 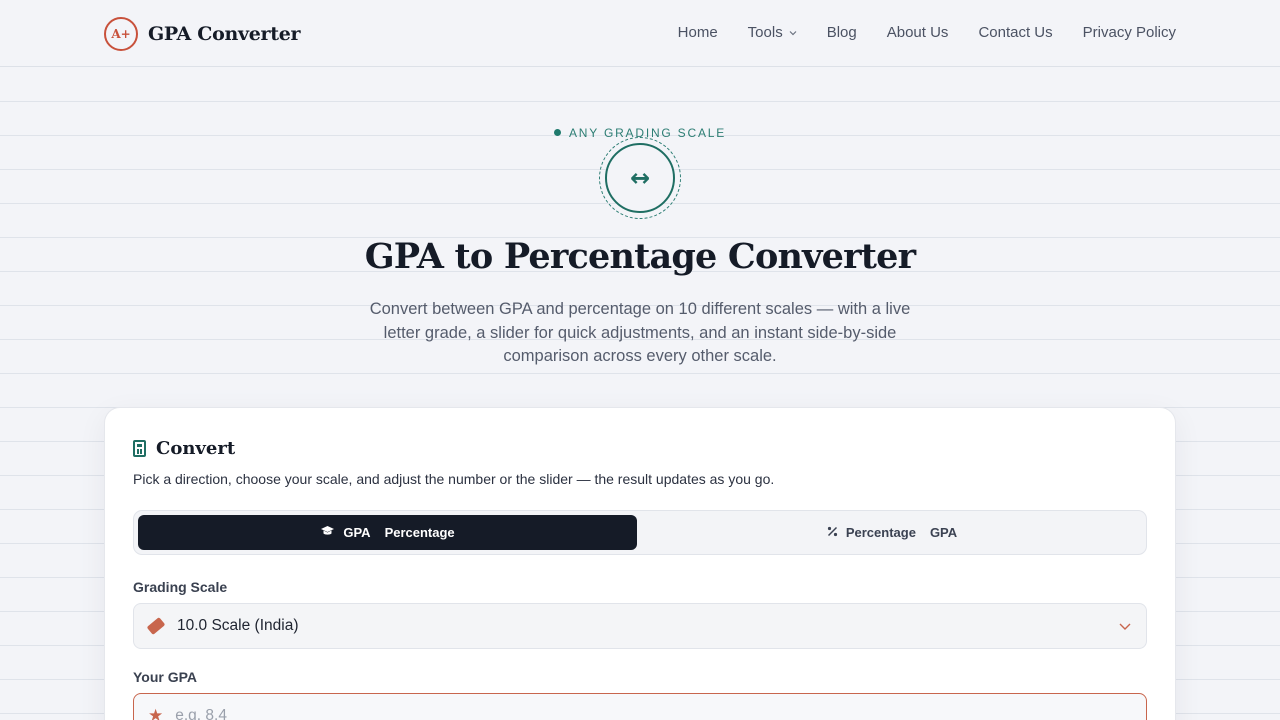 What do you see at coordinates (327, 532) in the screenshot?
I see `graduation-cap-icon` at bounding box center [327, 532].